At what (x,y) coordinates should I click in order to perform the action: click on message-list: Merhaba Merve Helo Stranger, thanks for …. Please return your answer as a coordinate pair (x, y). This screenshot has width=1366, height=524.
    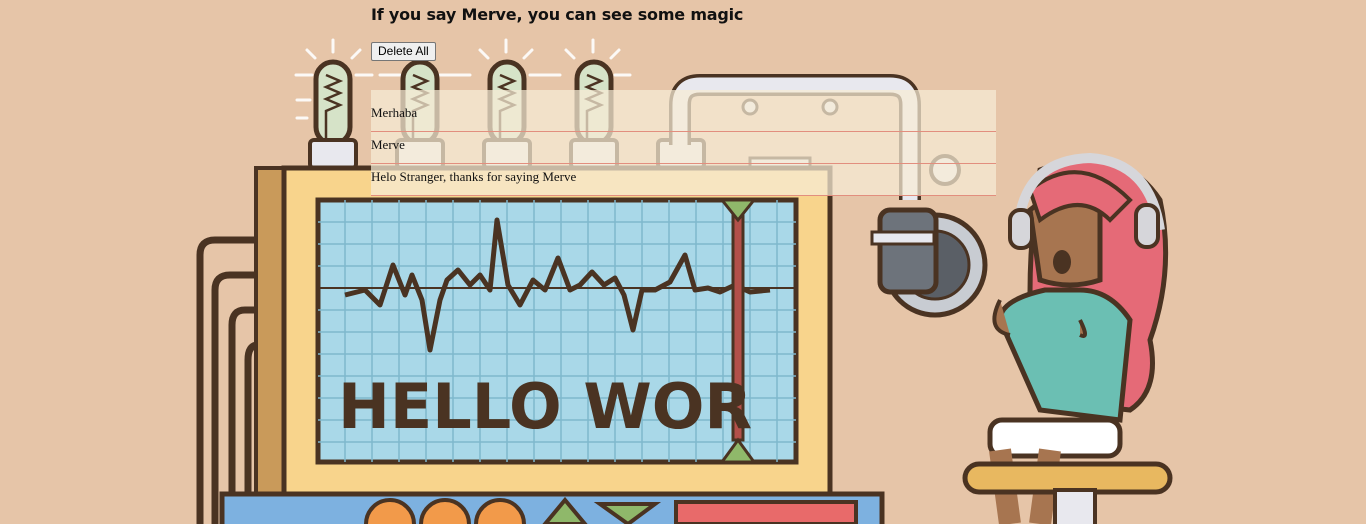
    Looking at the image, I should click on (683, 143).